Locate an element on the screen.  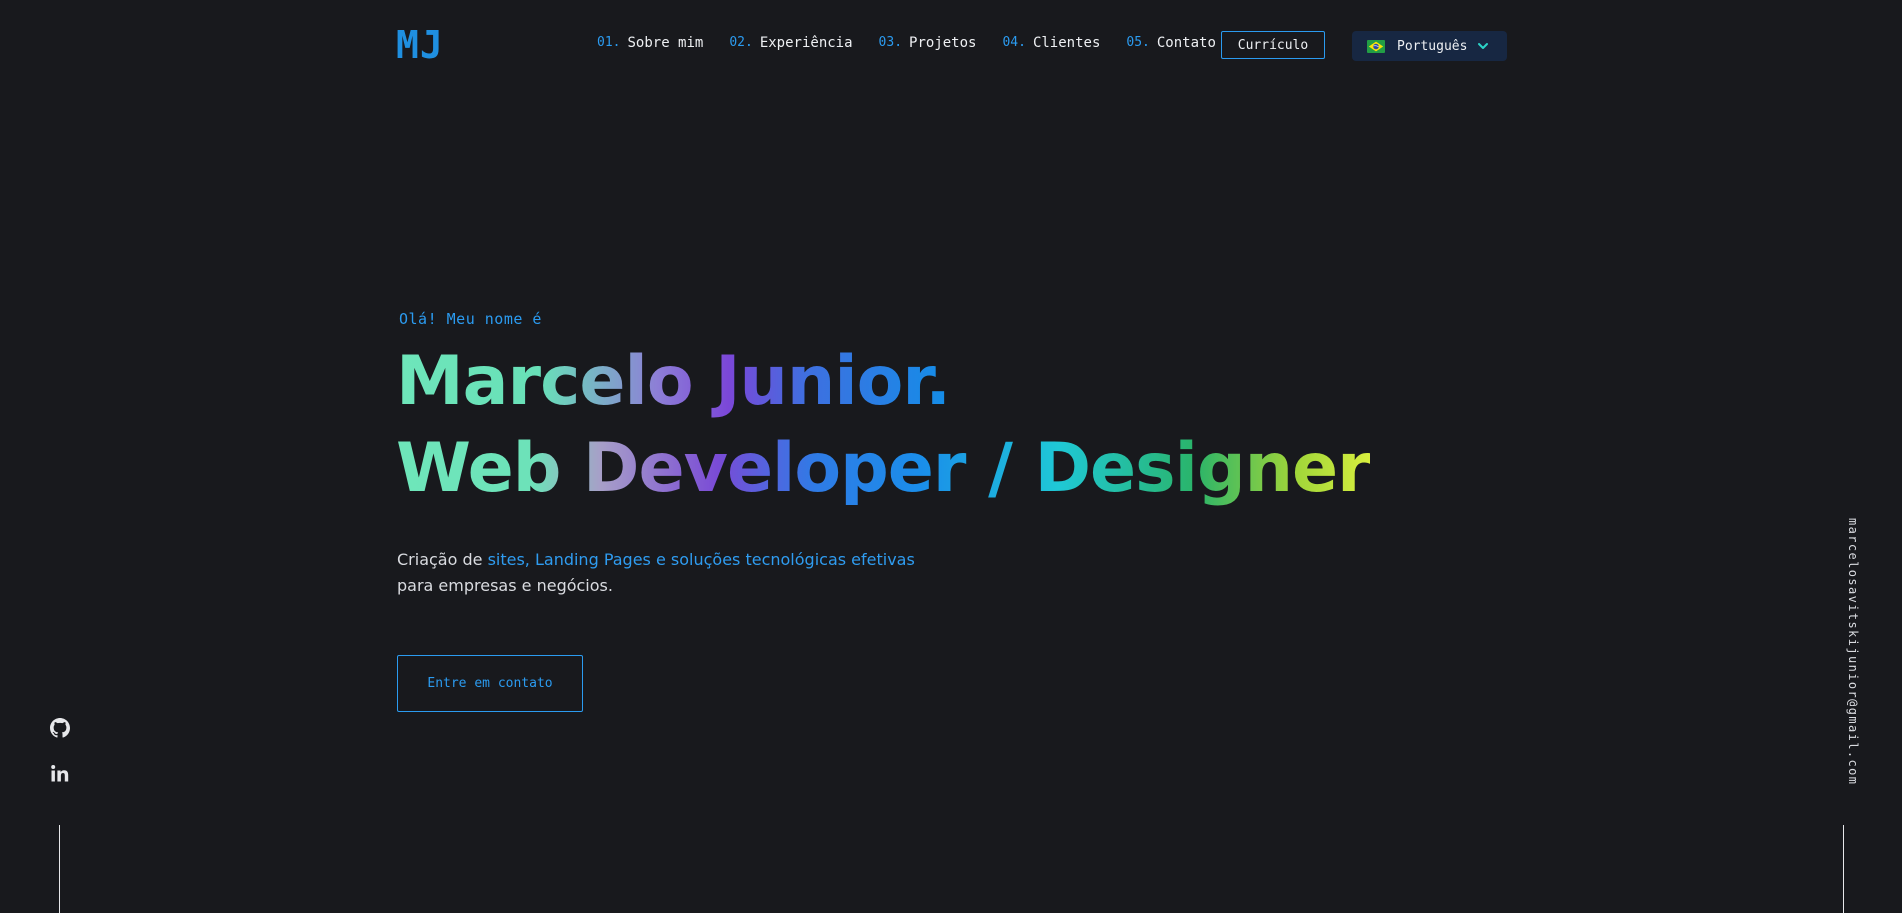
linkedin-icon is located at coordinates (60, 774).